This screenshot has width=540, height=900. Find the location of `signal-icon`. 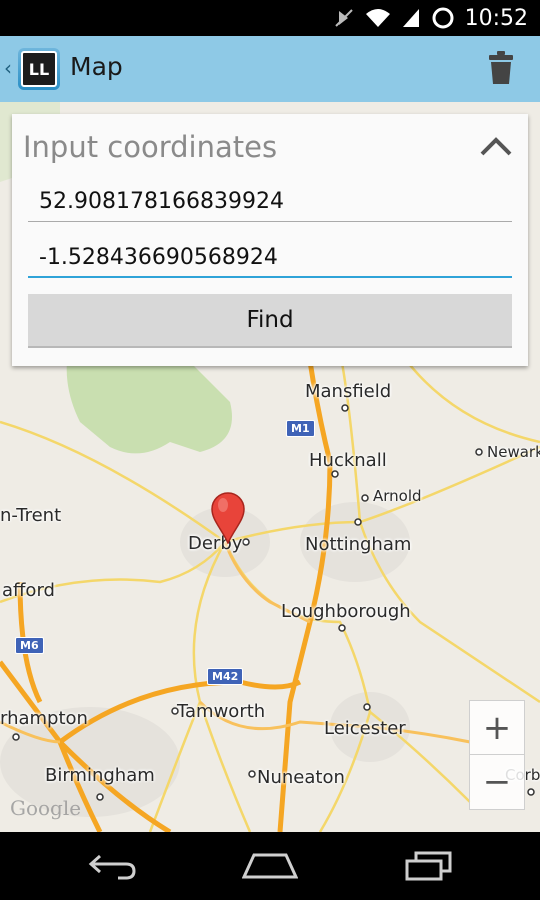

signal-icon is located at coordinates (410, 18).